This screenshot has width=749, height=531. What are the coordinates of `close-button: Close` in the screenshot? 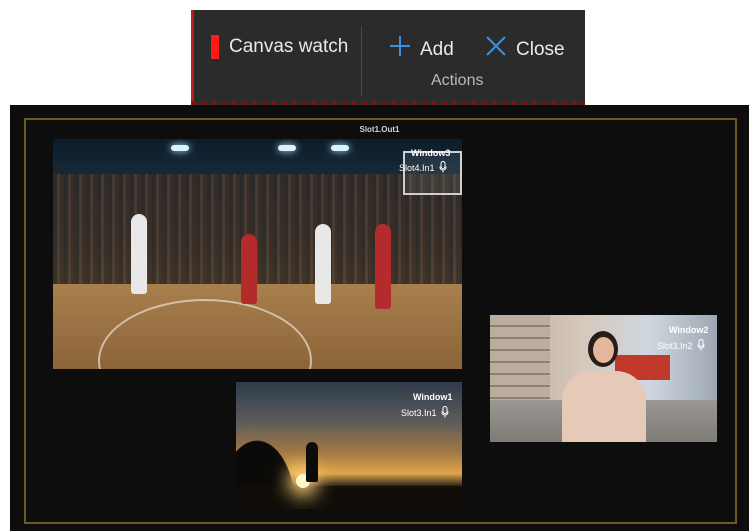 It's located at (525, 49).